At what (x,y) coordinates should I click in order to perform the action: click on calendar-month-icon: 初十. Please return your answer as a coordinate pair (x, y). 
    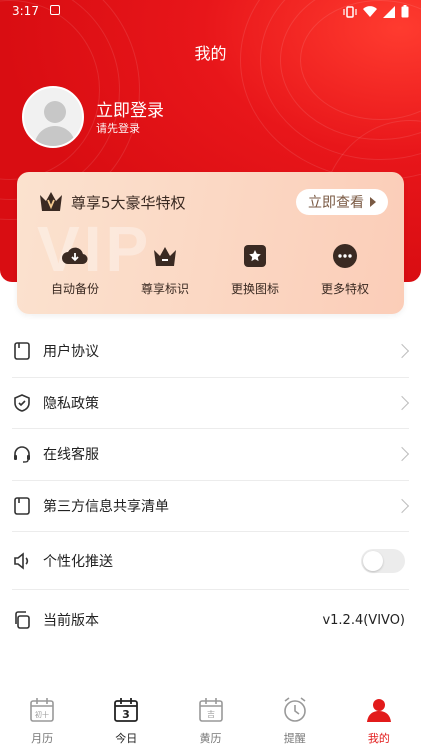
    Looking at the image, I should click on (42, 710).